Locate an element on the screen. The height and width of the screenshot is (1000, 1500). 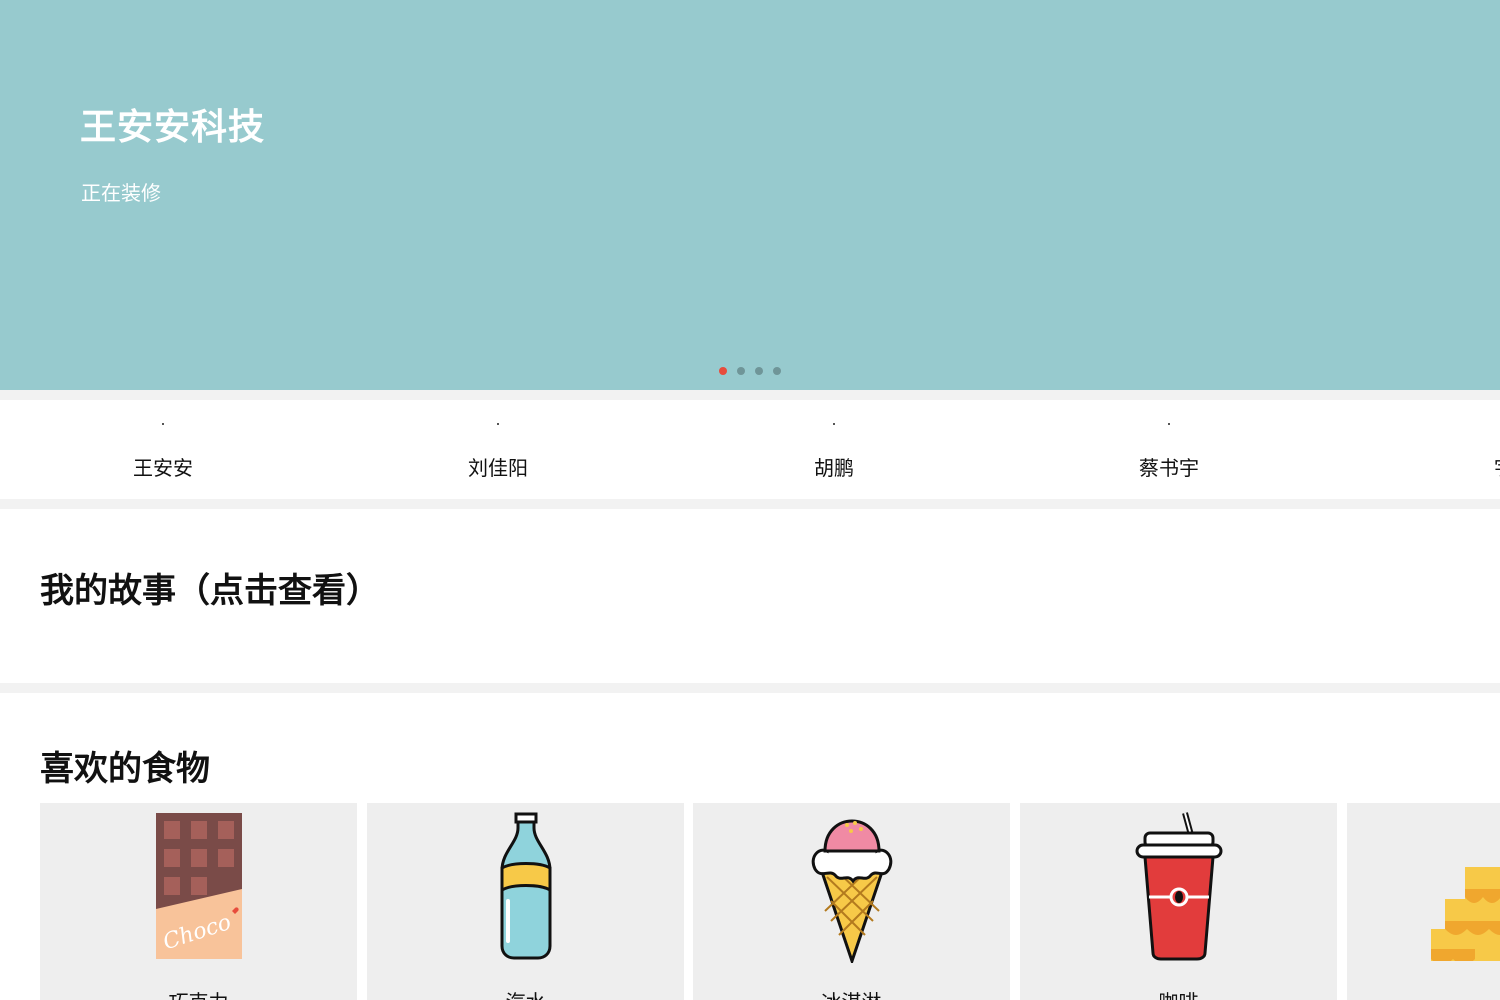
person-name: 胡鹏 is located at coordinates (834, 468).